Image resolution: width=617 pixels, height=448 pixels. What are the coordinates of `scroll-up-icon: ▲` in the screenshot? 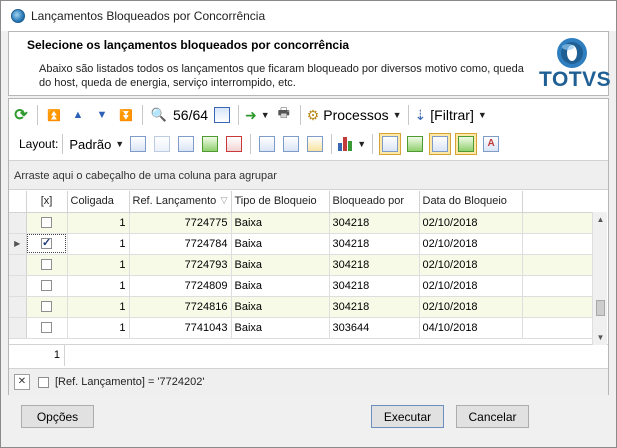 It's located at (600, 219).